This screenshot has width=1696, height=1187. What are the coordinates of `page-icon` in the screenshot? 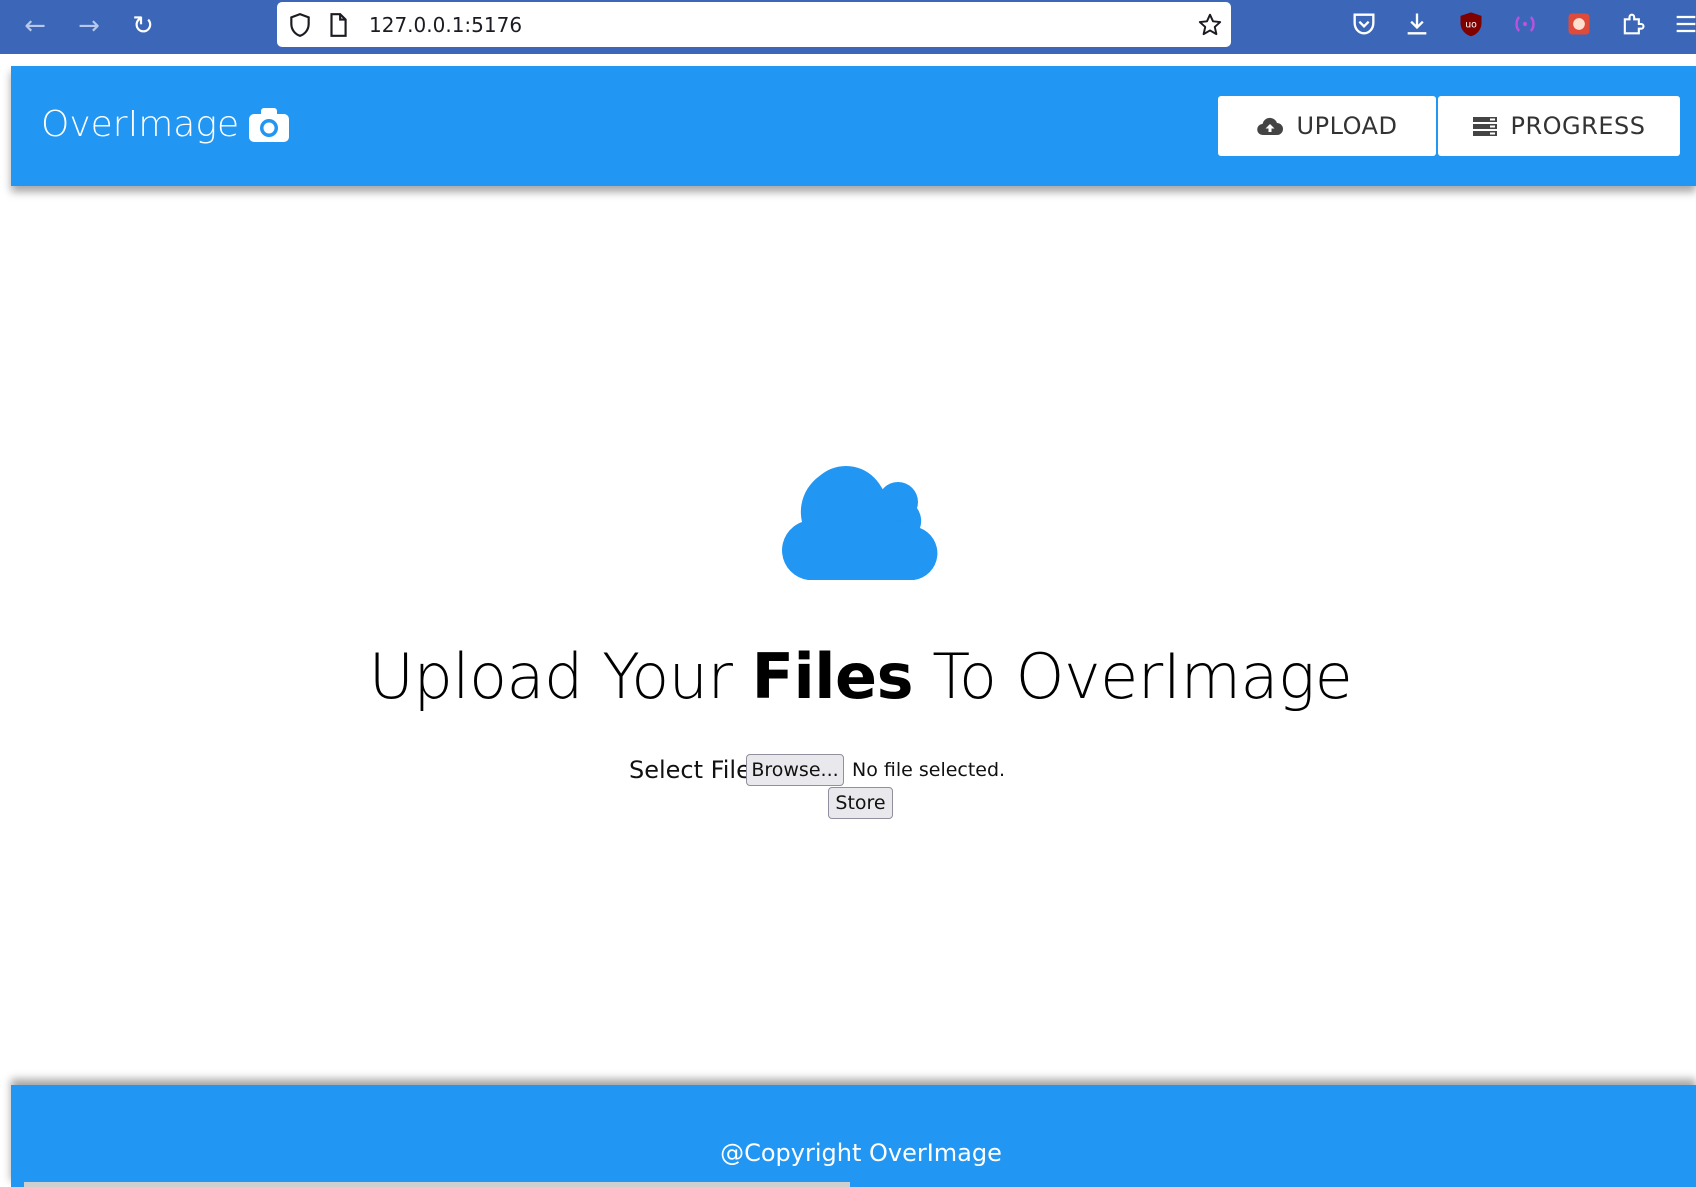 It's located at (338, 25).